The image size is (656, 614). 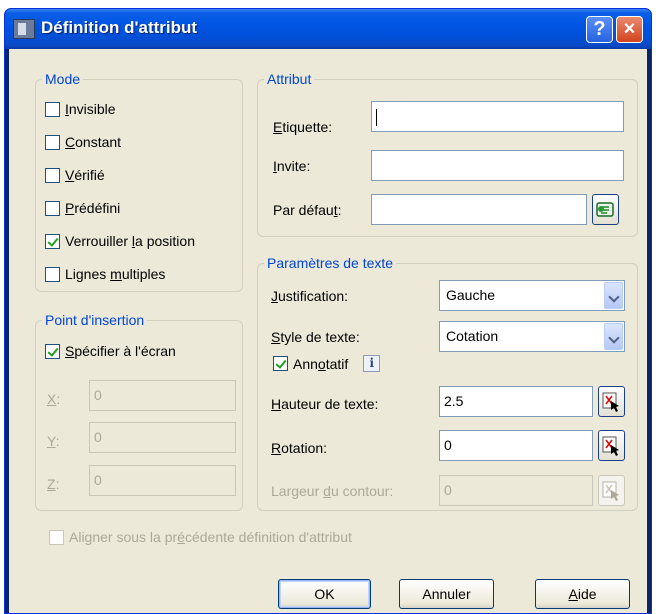 I want to click on mode-lignes-multiples-checkbox: Lignes multiples, so click(x=105, y=274).